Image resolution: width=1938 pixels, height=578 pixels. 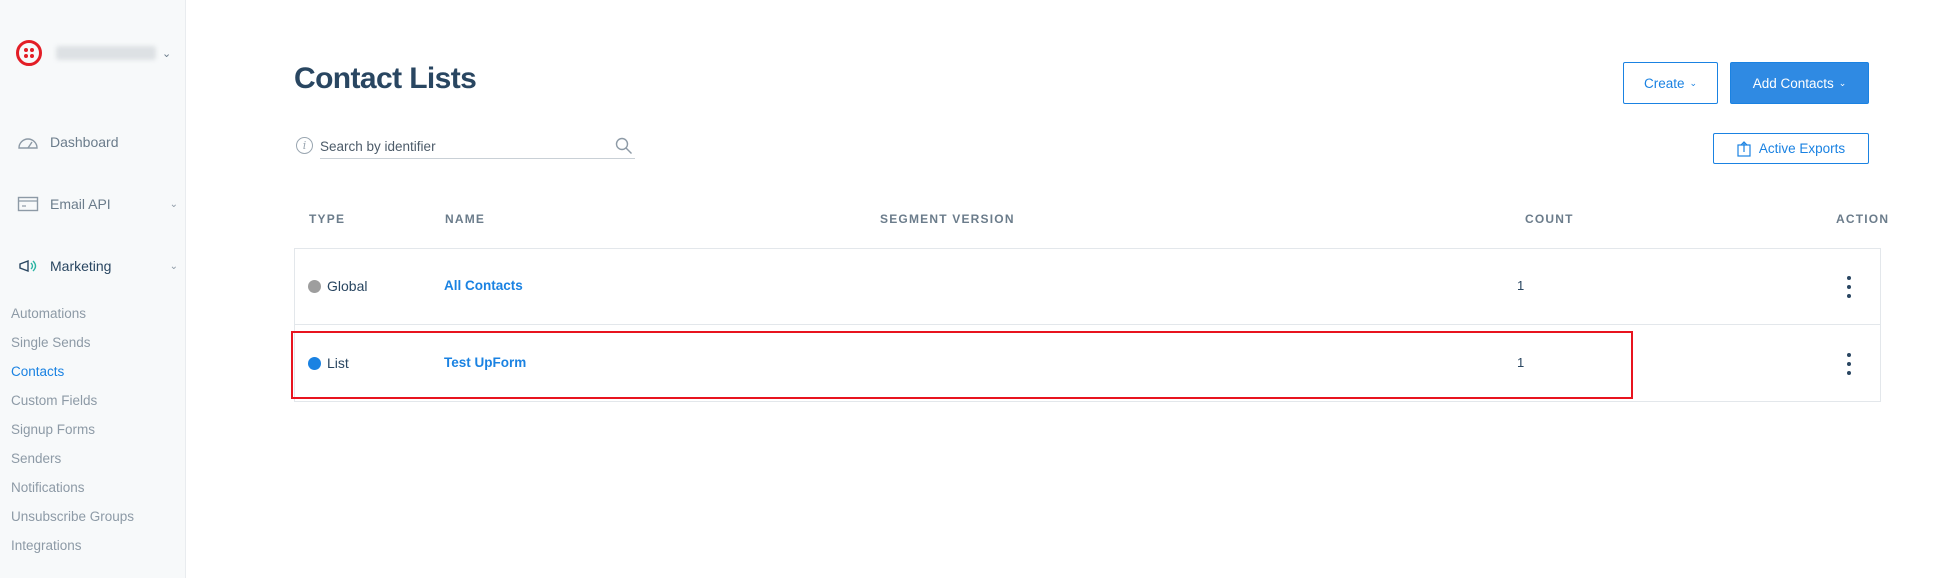 What do you see at coordinates (80, 204) in the screenshot?
I see `sidebar-item-label: Email API` at bounding box center [80, 204].